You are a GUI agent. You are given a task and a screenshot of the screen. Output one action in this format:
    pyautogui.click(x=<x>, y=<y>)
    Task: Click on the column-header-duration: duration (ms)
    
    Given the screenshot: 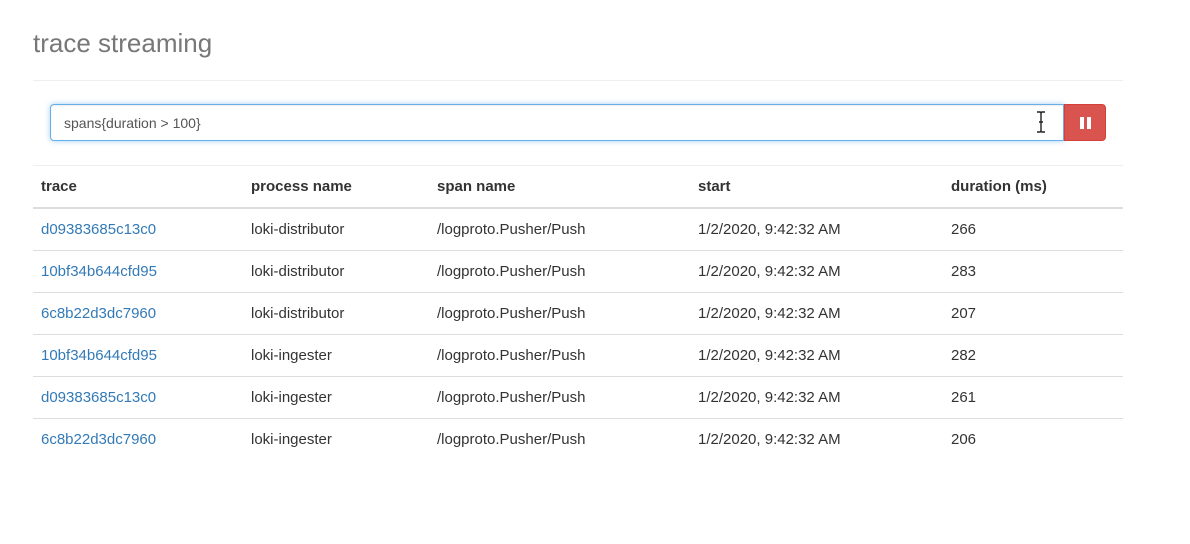 What is the action you would take?
    pyautogui.click(x=1033, y=187)
    